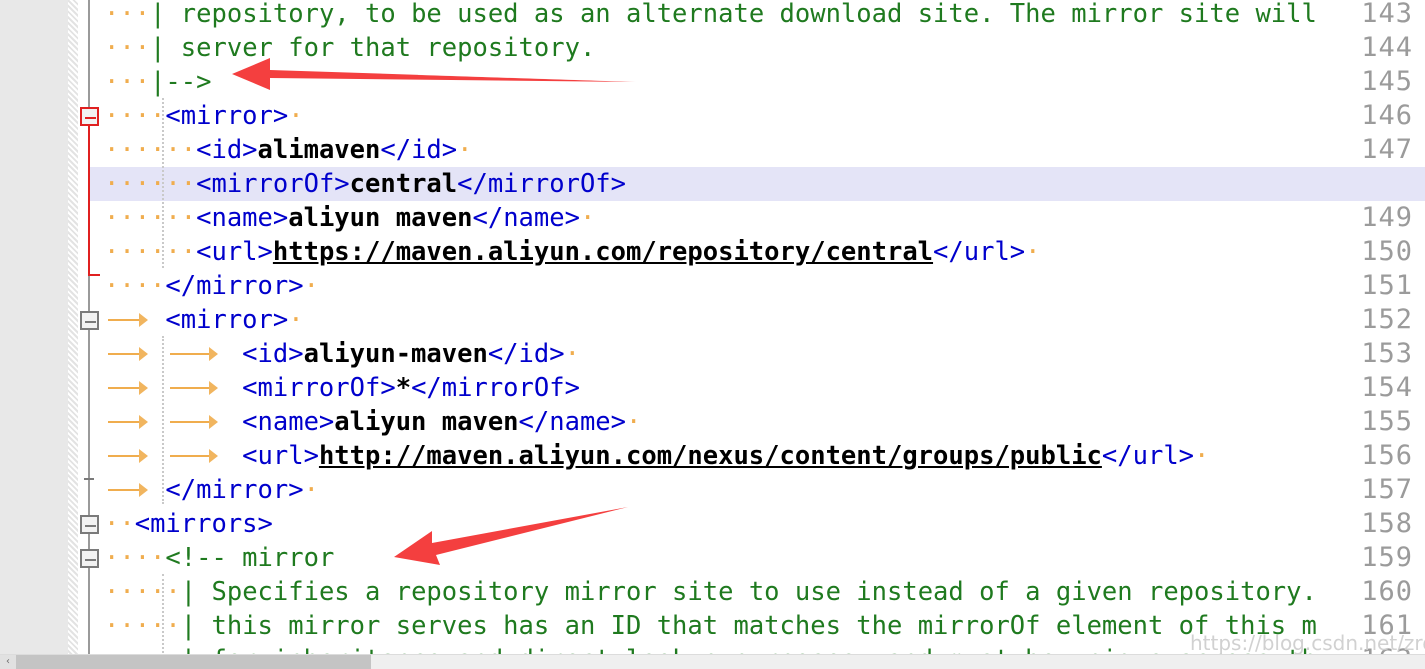  I want to click on code-line: ····<mirror>·, so click(204, 116).